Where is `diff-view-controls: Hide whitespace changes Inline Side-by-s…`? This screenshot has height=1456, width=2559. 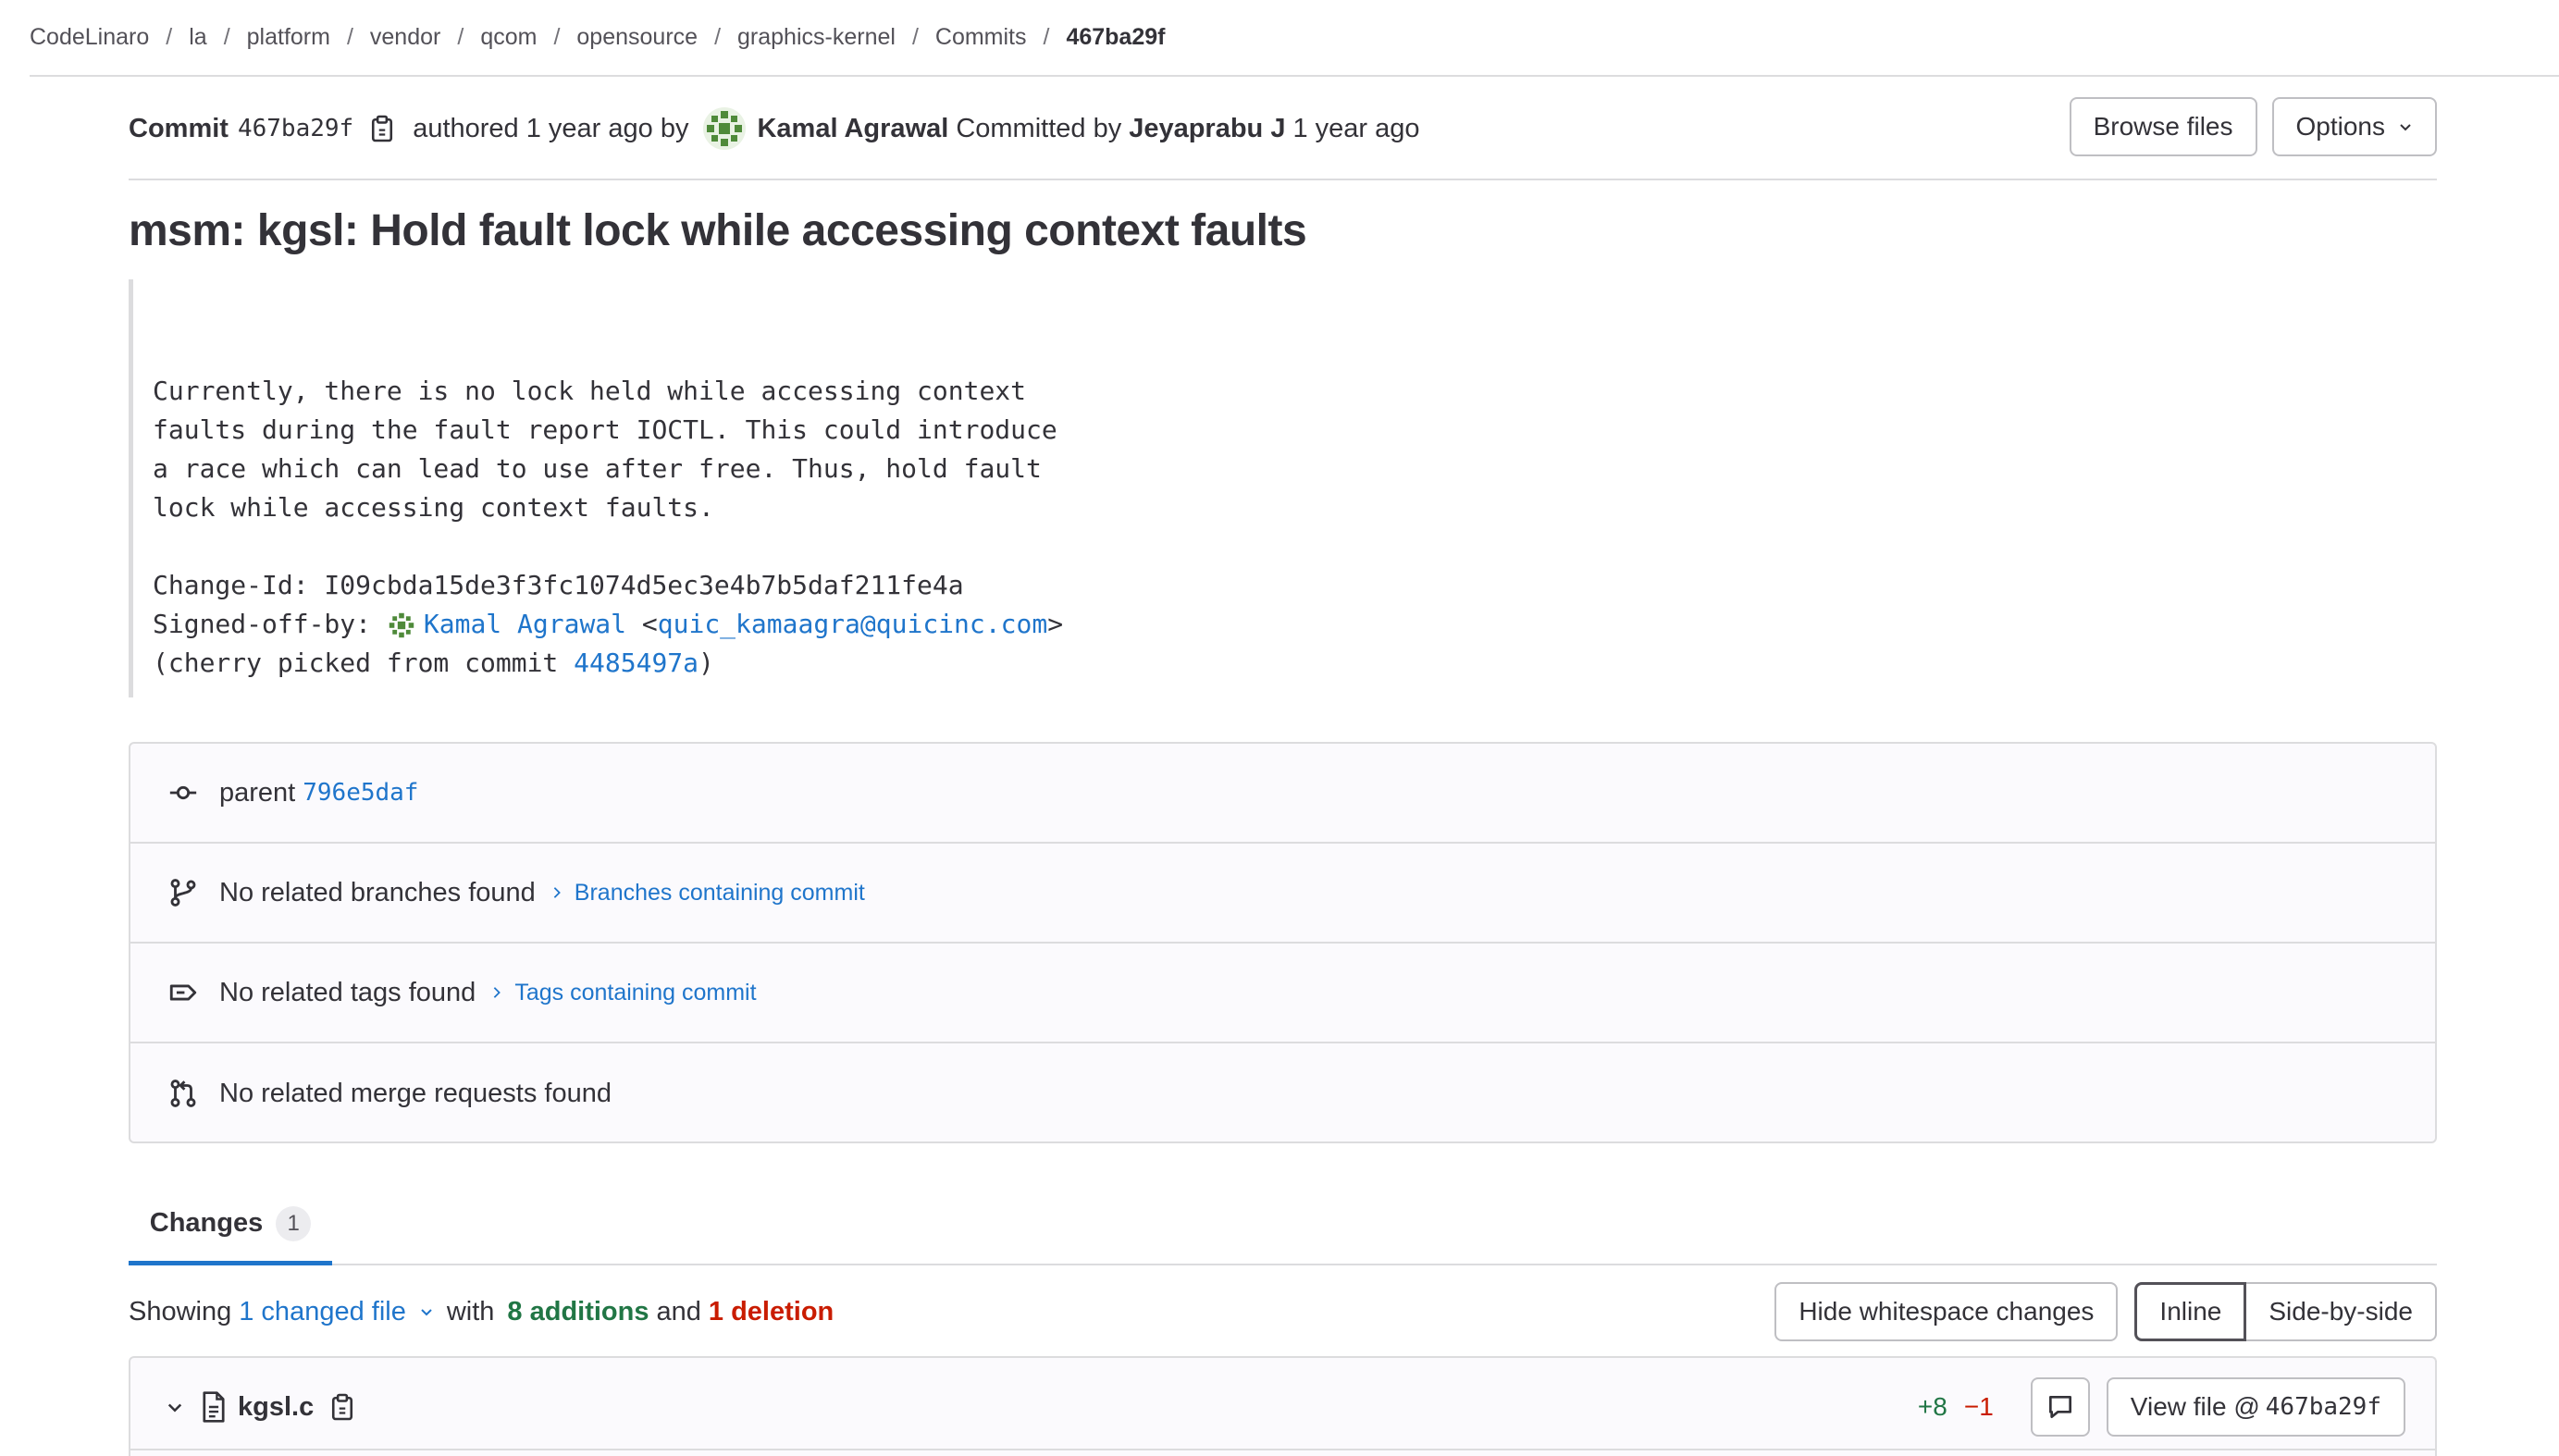 diff-view-controls: Hide whitespace changes Inline Side-by-s… is located at coordinates (2105, 1311).